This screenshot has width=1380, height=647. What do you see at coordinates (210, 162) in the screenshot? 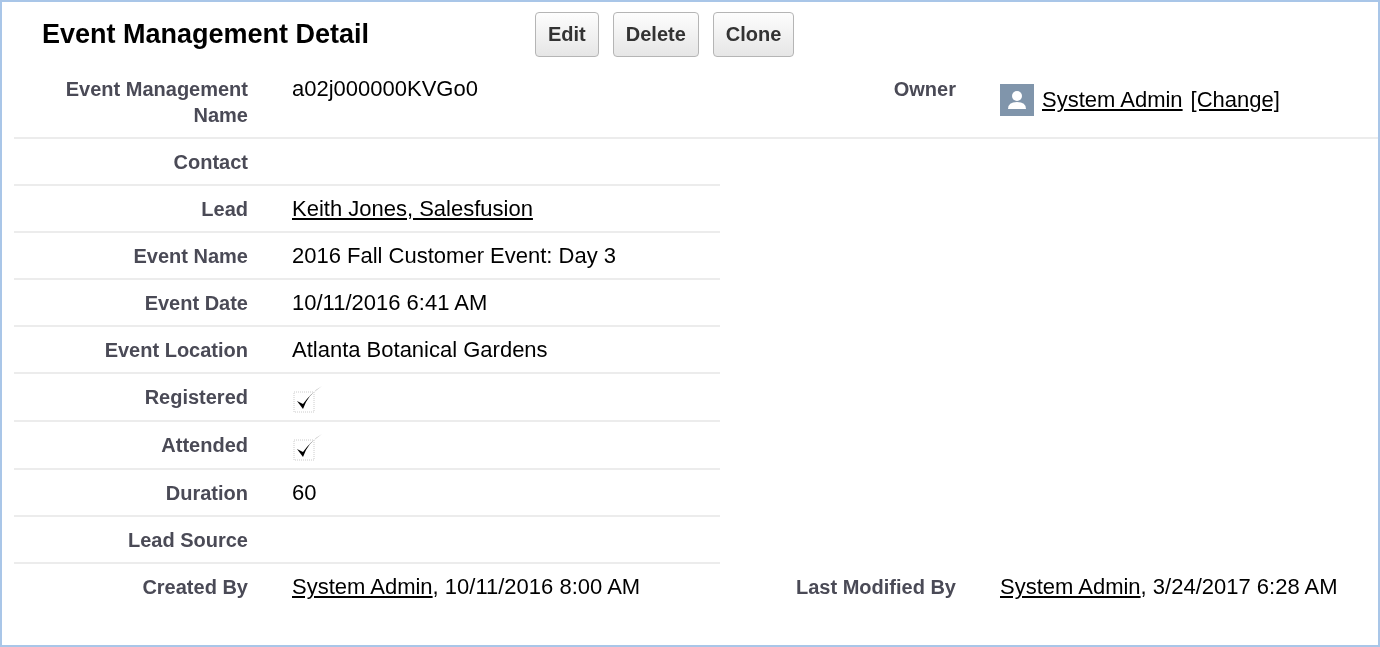
I see `field-label: Contact` at bounding box center [210, 162].